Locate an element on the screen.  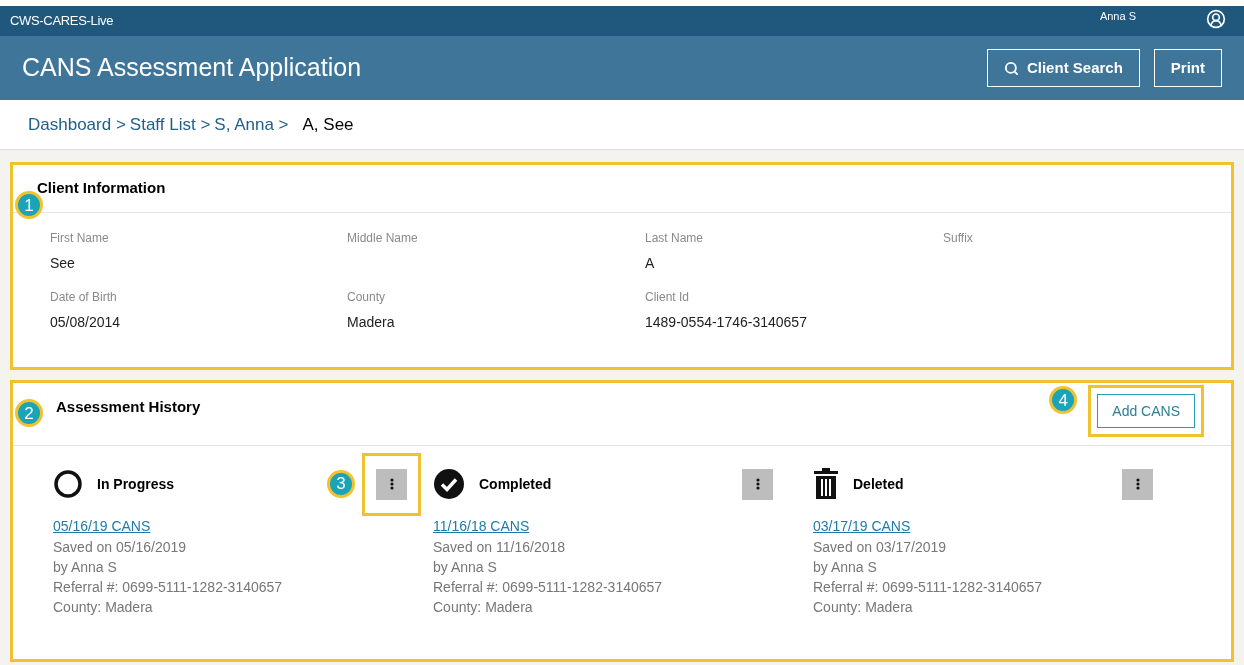
field-value: A is located at coordinates (650, 263).